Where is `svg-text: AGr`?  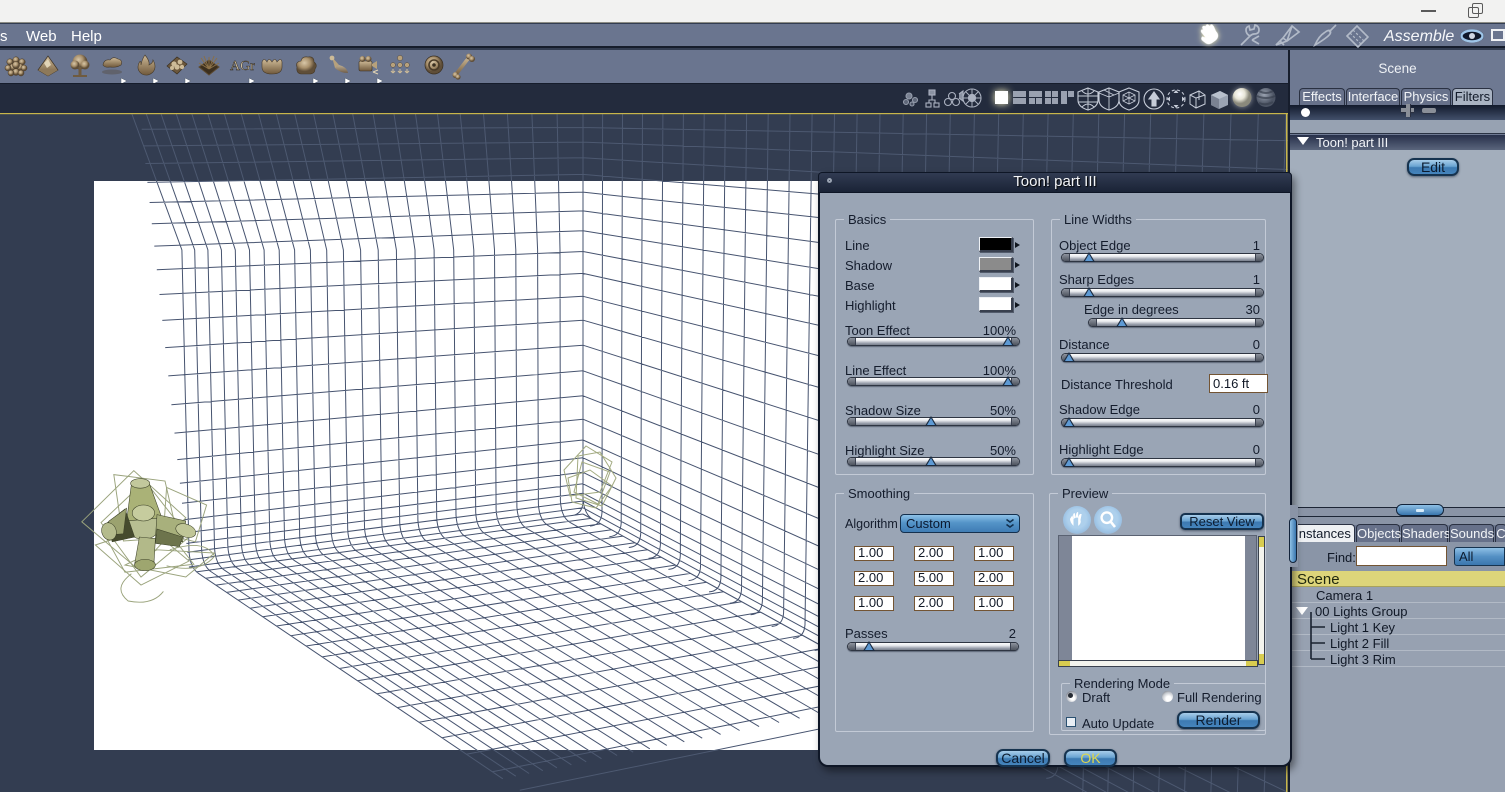 svg-text: AGr is located at coordinates (242, 66).